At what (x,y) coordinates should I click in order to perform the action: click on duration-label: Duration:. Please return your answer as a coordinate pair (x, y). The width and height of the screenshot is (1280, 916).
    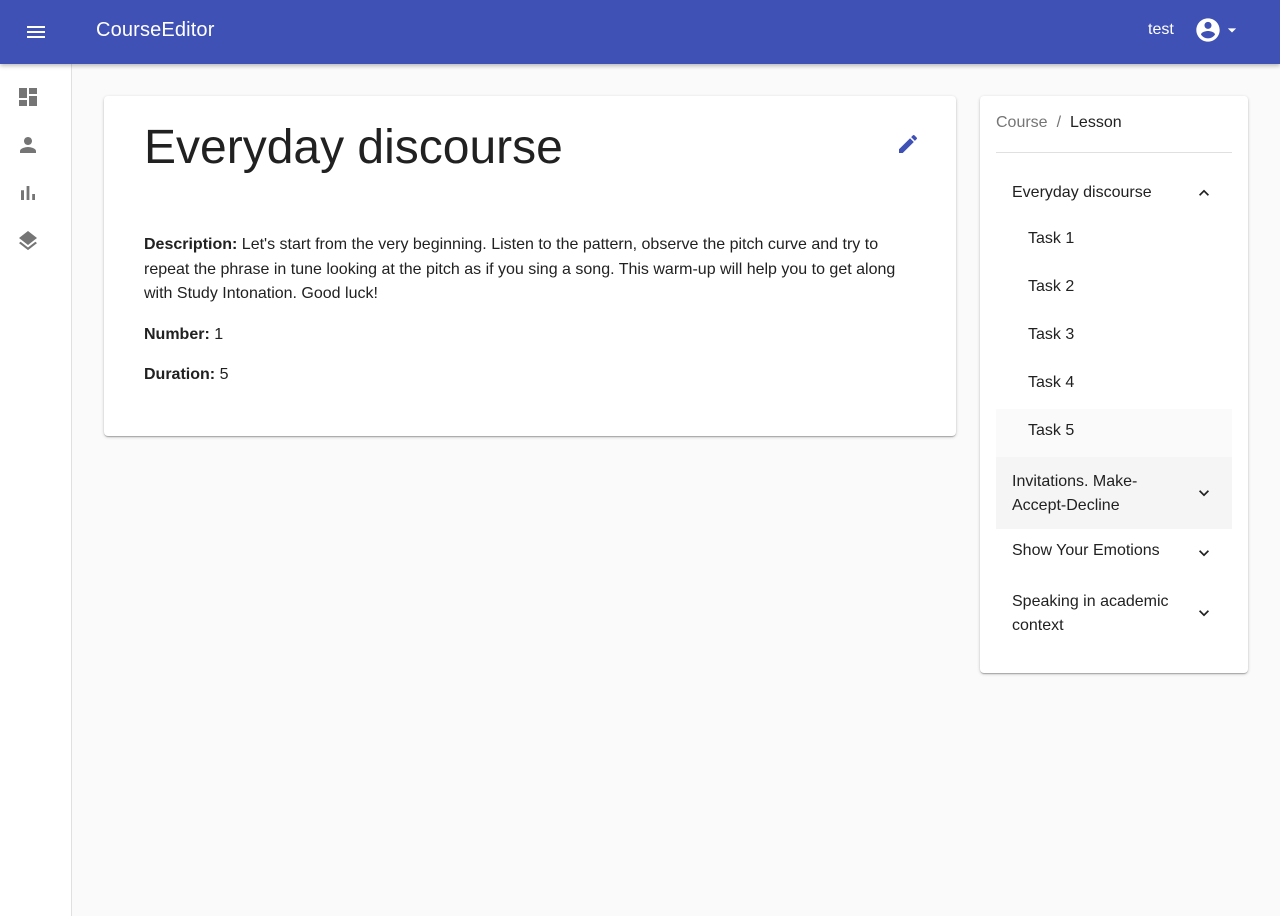
    Looking at the image, I should click on (180, 374).